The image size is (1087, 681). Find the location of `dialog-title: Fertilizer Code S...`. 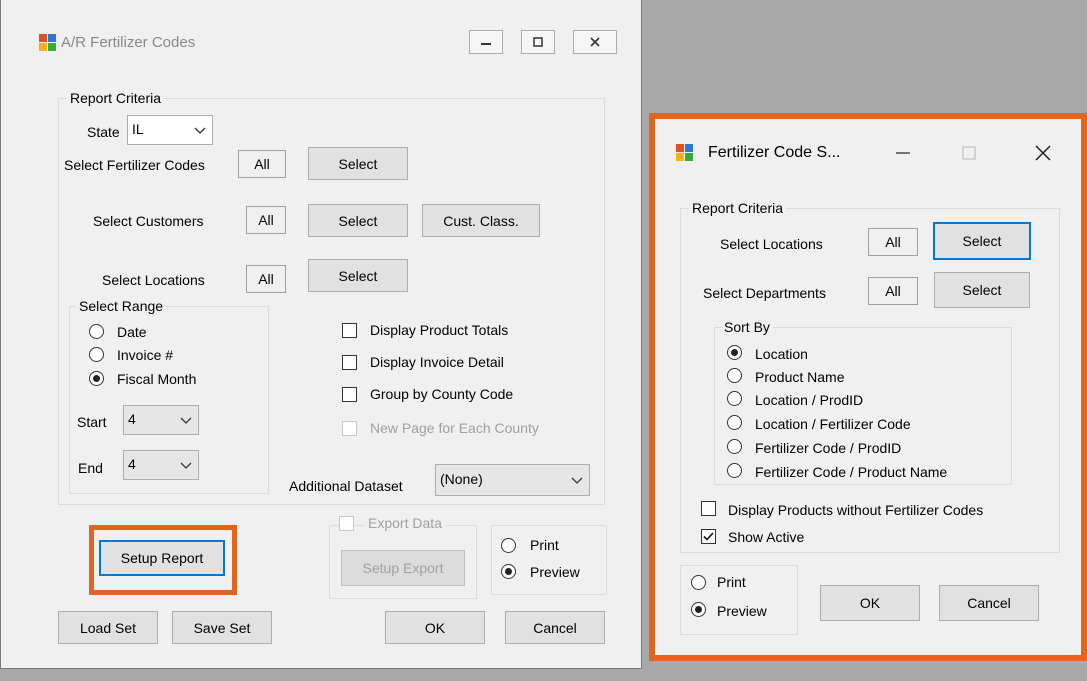

dialog-title: Fertilizer Code S... is located at coordinates (774, 152).